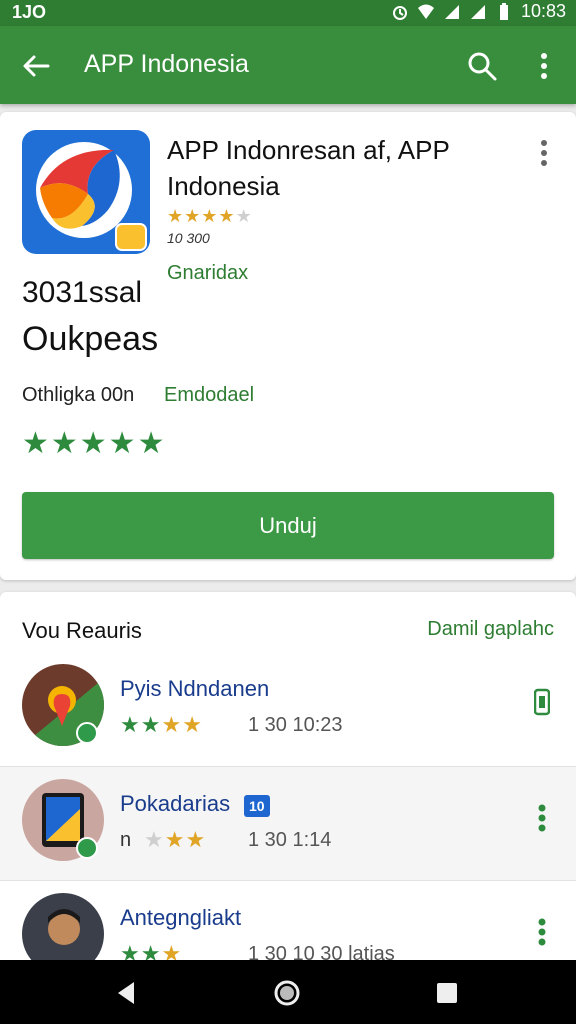  I want to click on info-label-1: 3031ssal, so click(82, 292).